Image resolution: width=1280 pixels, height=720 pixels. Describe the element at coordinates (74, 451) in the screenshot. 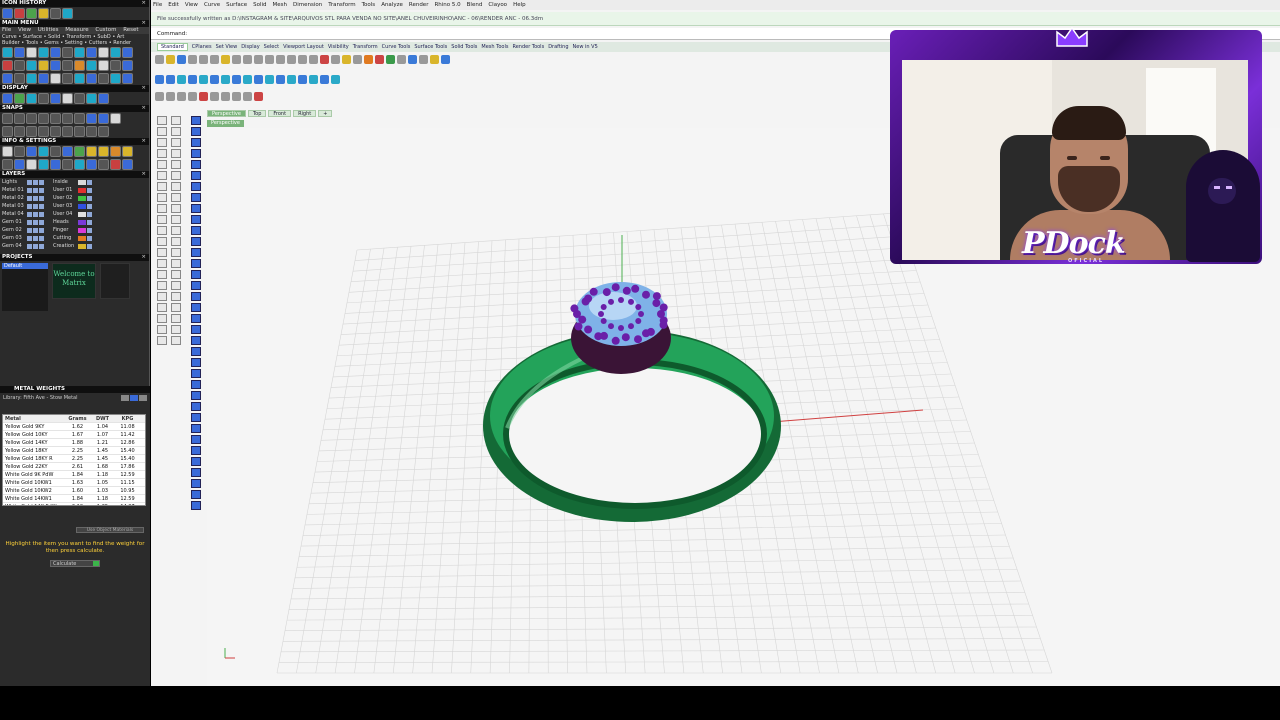

I see `metal-table-row: Yellow Gold 18KY 2.25 1.45 15.40` at that location.